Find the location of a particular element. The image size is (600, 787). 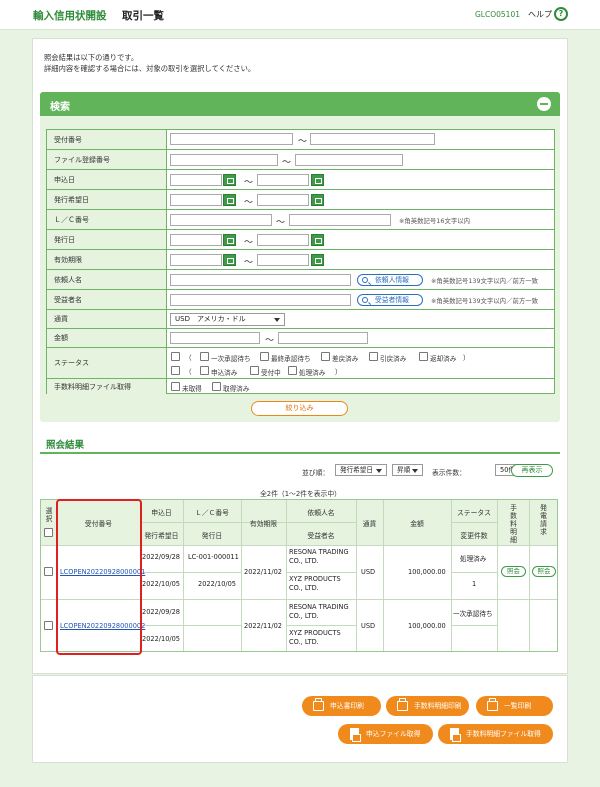

applicant-input is located at coordinates (260, 280).